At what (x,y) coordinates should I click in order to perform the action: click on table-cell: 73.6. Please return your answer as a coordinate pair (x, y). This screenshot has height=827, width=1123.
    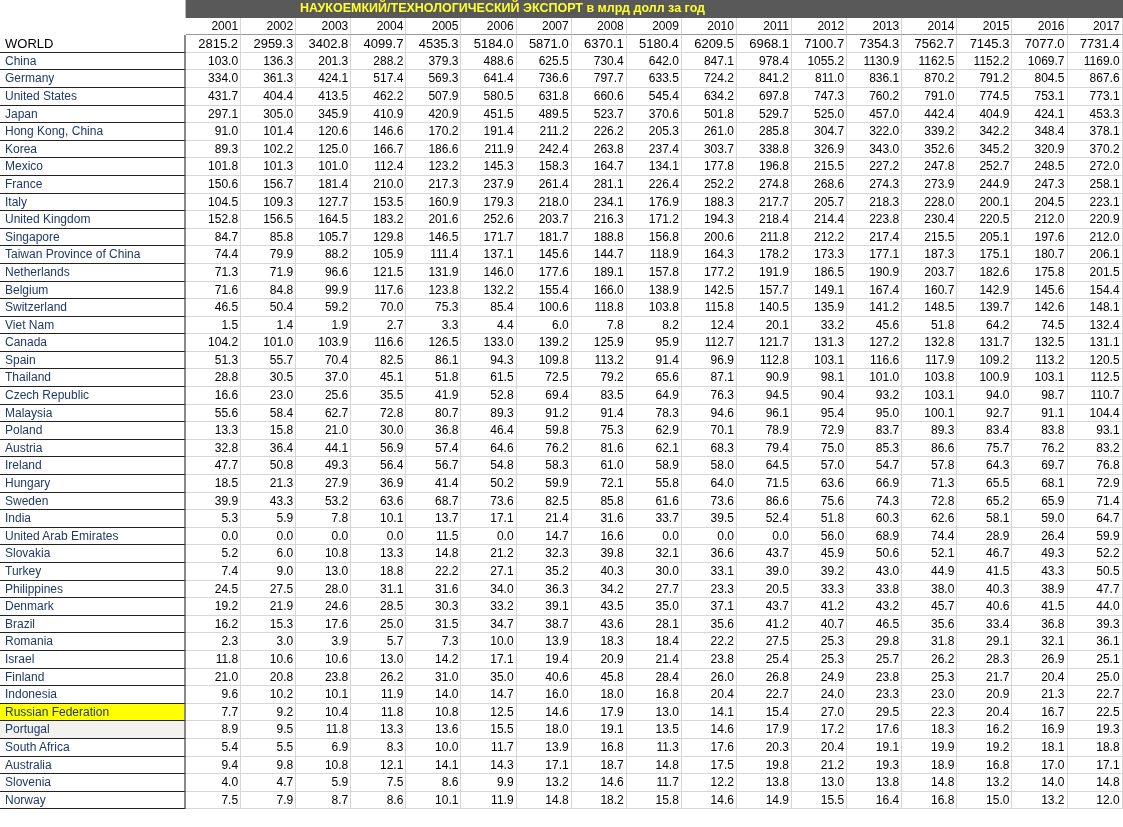
    Looking at the image, I should click on (489, 501).